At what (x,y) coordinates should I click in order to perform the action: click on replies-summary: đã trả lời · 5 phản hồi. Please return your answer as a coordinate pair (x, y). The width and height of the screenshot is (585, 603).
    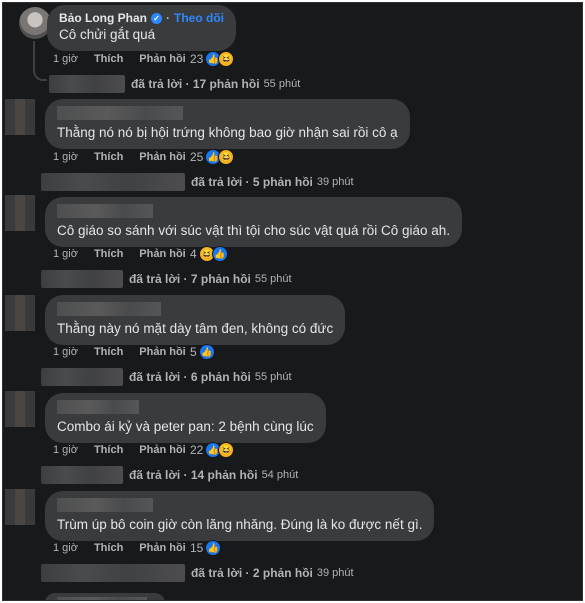
    Looking at the image, I should click on (252, 182).